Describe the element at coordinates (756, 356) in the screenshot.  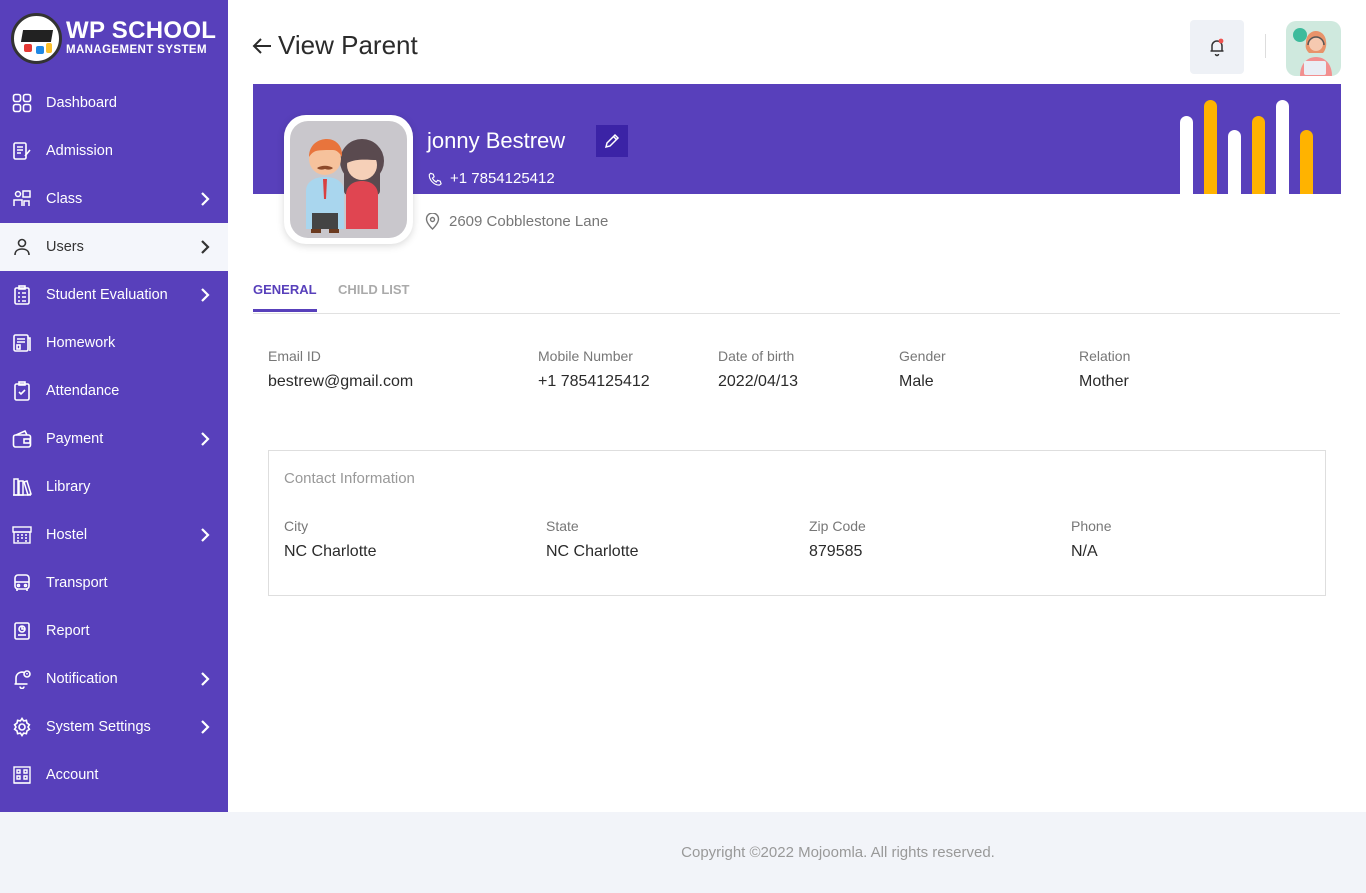
I see `dob-label: Date of birth` at that location.